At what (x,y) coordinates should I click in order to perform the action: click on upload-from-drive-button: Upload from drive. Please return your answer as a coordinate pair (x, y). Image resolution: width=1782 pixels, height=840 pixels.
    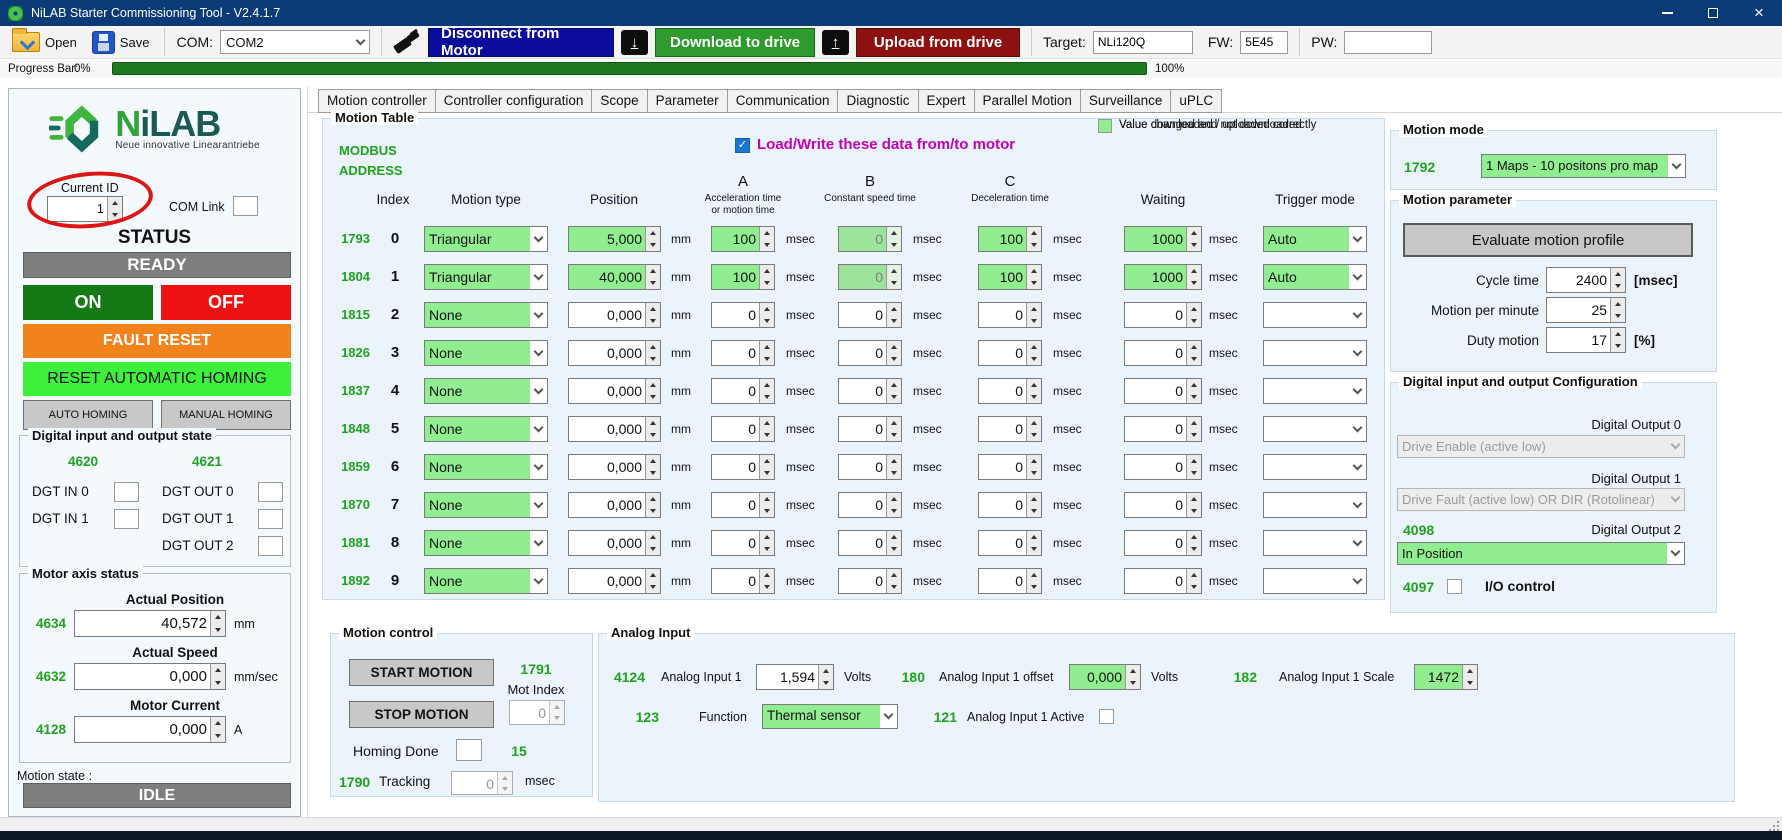
    Looking at the image, I should click on (938, 42).